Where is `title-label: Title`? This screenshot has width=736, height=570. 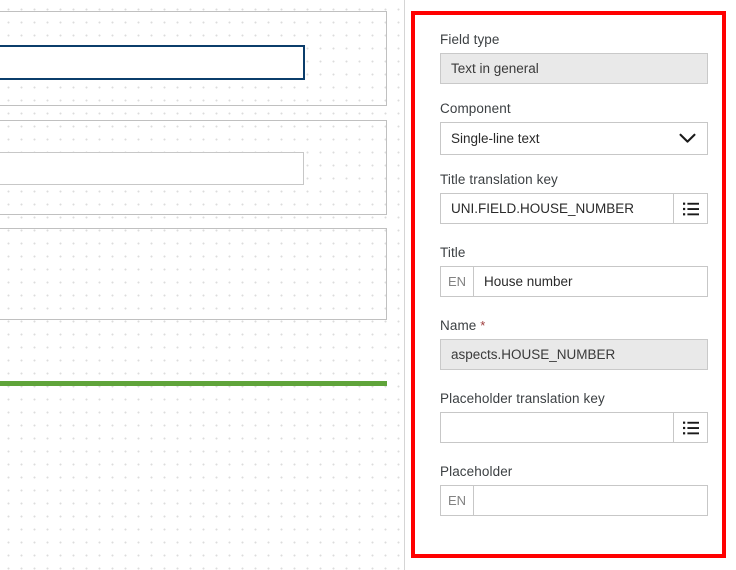 title-label: Title is located at coordinates (453, 252).